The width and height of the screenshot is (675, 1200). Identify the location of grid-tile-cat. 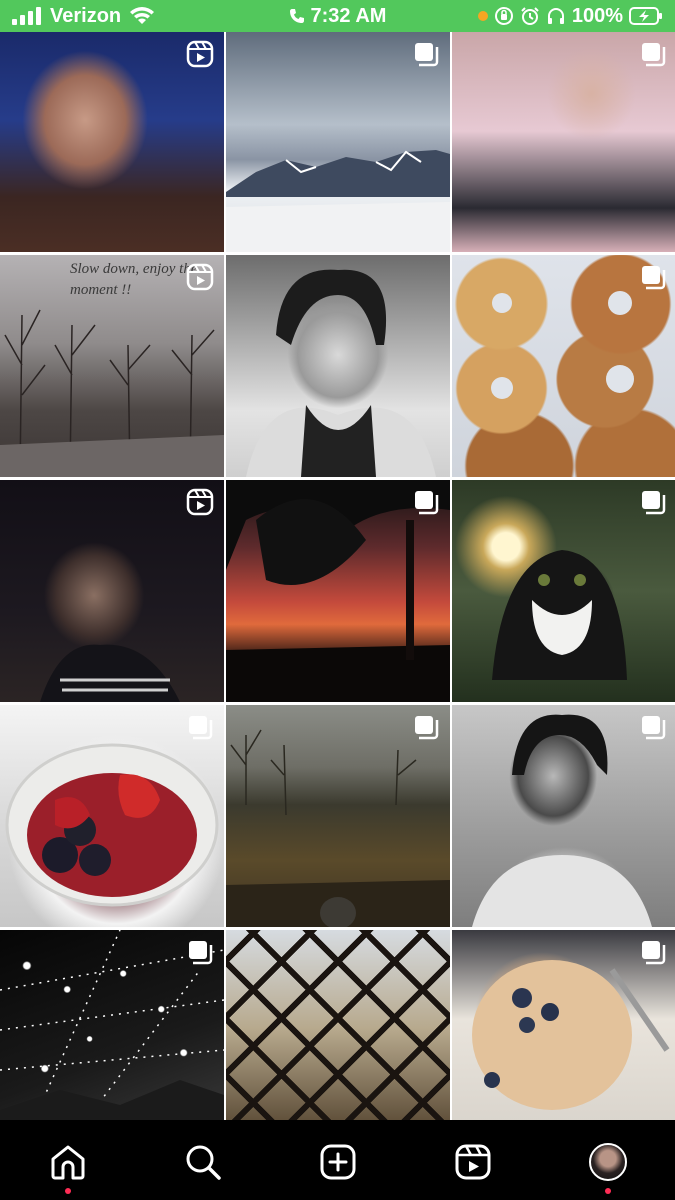
(563, 591).